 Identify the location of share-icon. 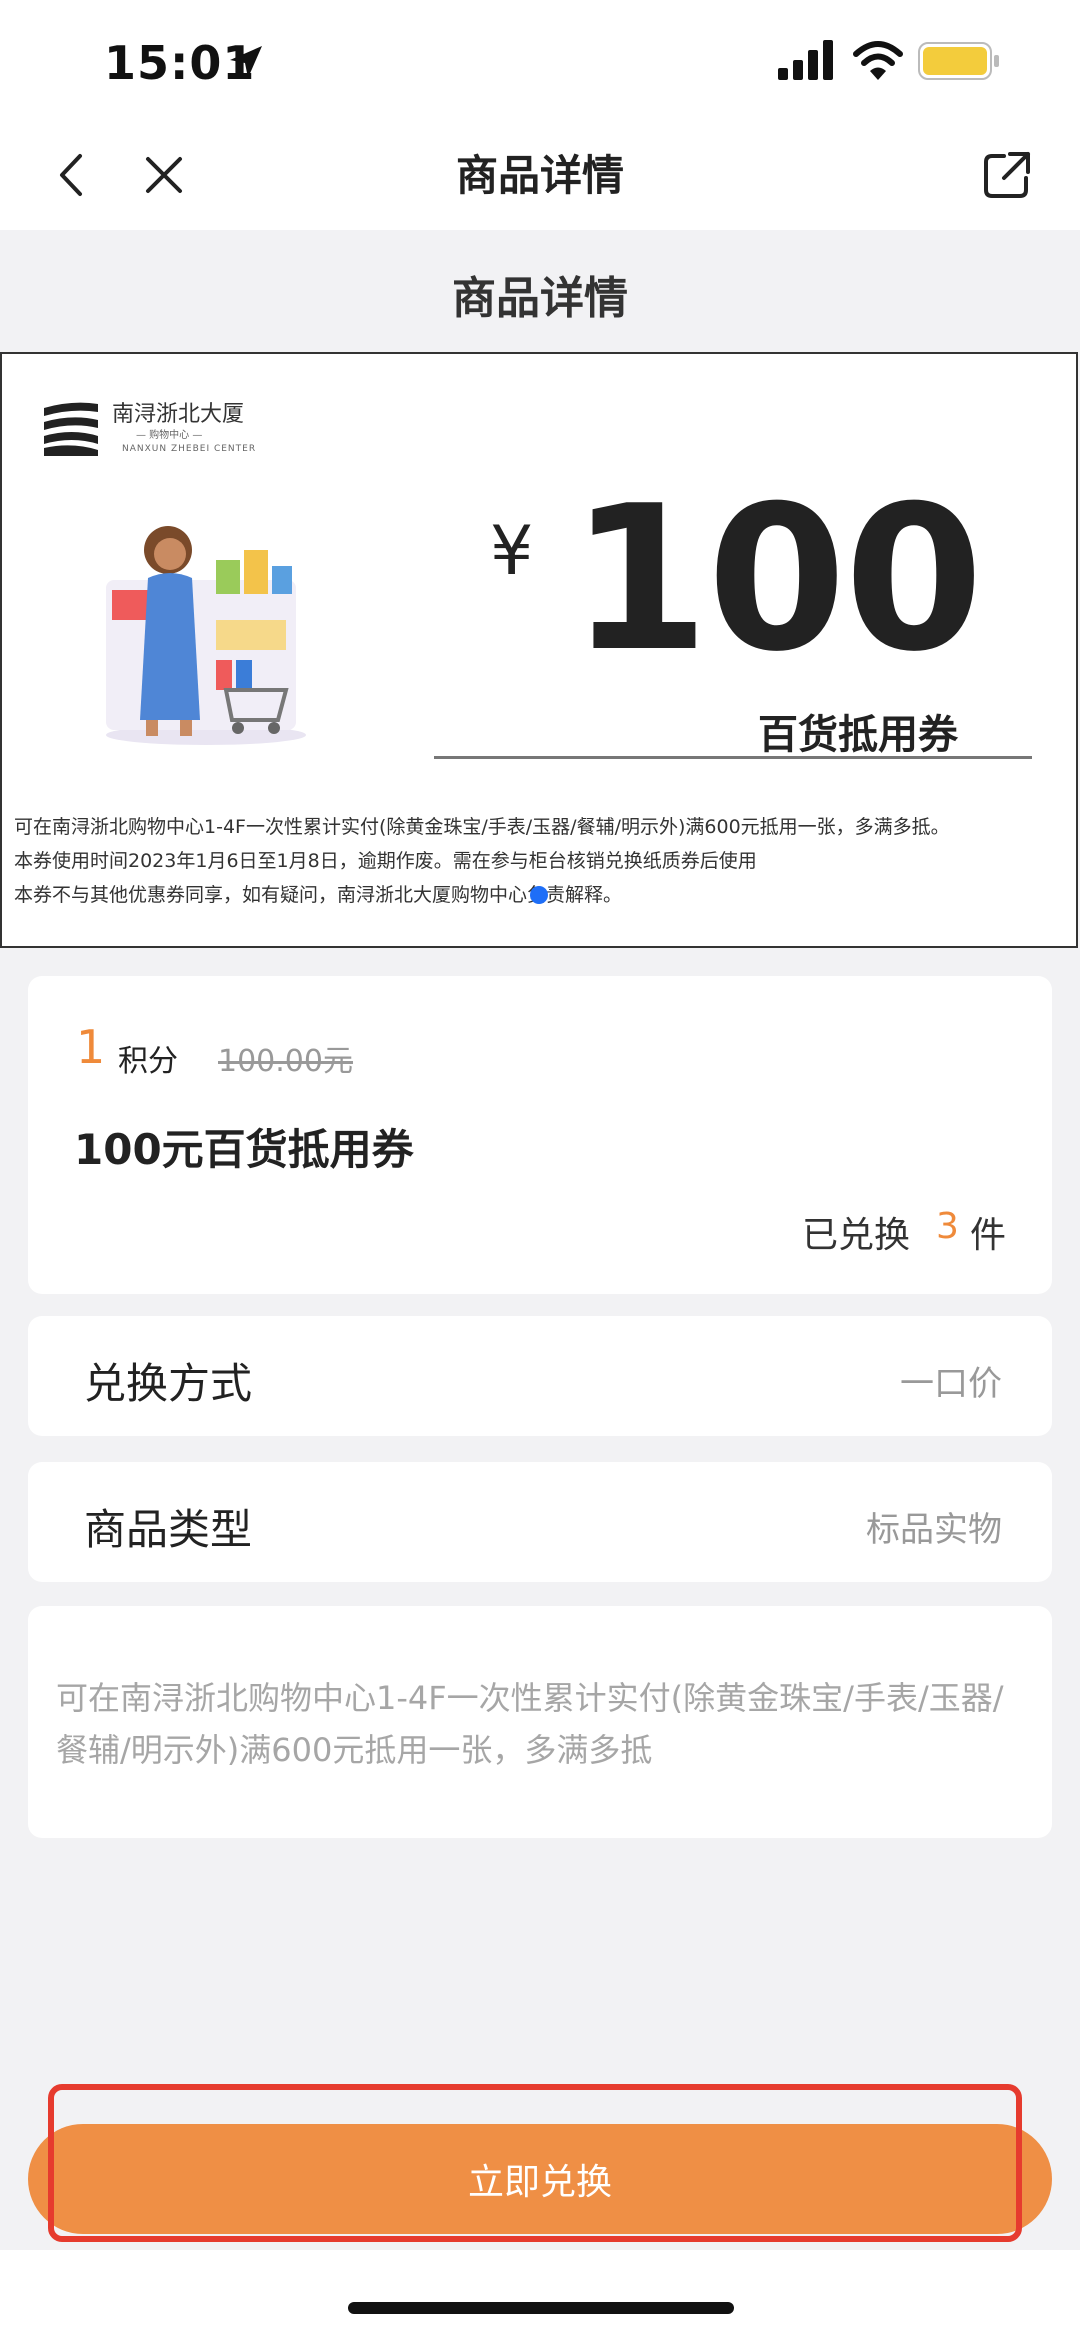
(1007, 175).